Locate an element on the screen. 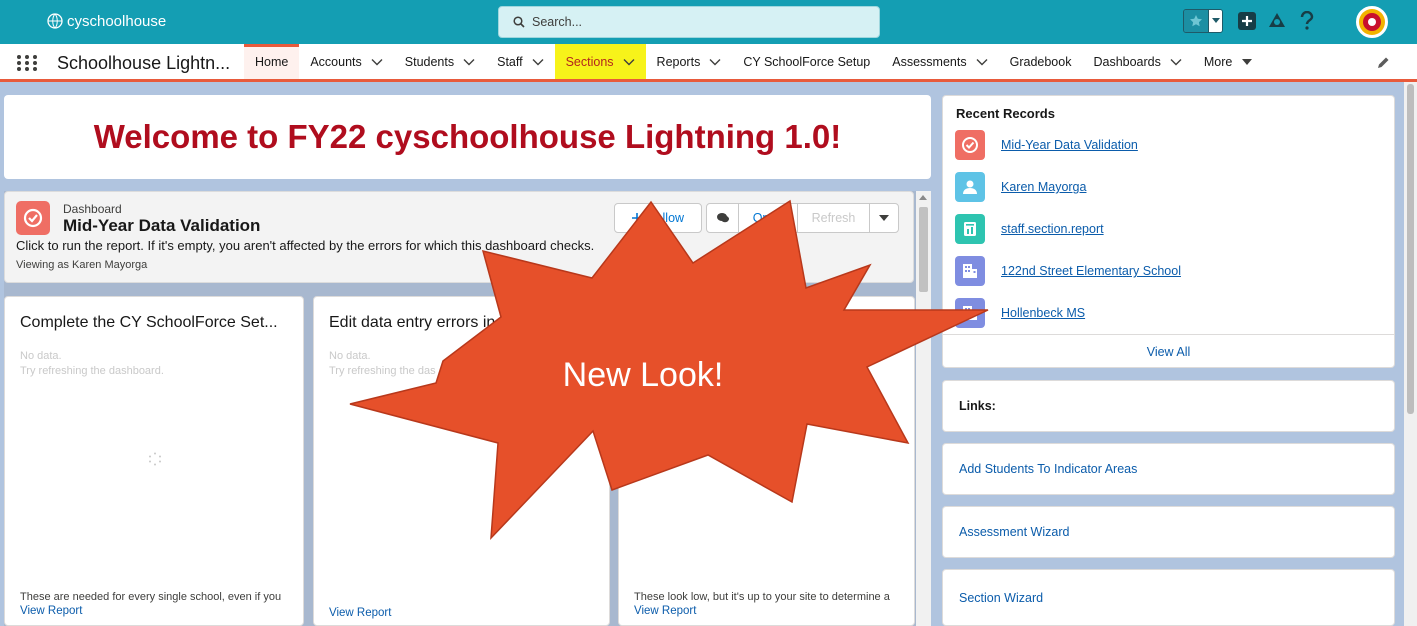  brand-name: cyschoolhouse is located at coordinates (117, 21).